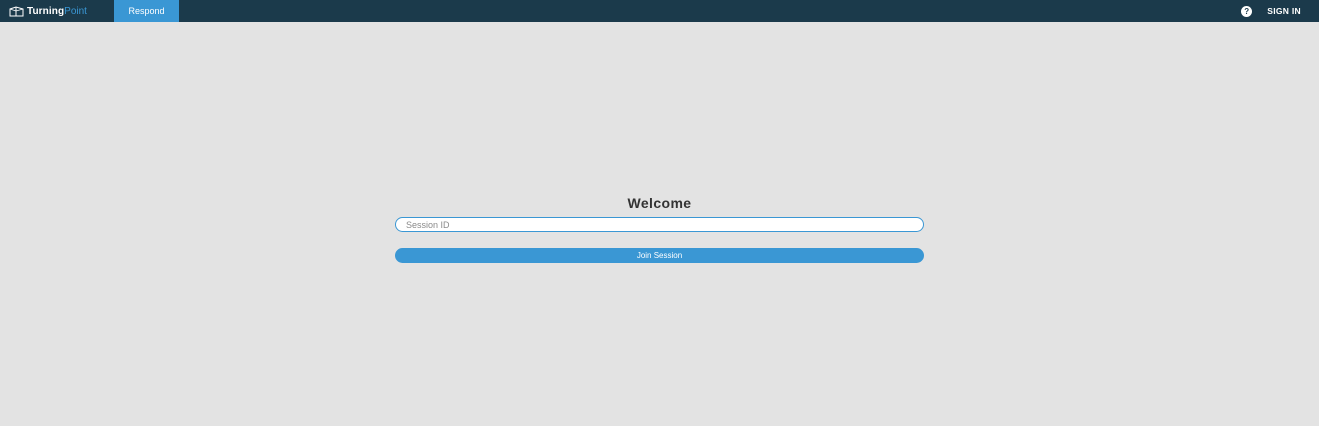 This screenshot has height=426, width=1319. Describe the element at coordinates (16, 10) in the screenshot. I see `turningpoint-logo-icon` at that location.